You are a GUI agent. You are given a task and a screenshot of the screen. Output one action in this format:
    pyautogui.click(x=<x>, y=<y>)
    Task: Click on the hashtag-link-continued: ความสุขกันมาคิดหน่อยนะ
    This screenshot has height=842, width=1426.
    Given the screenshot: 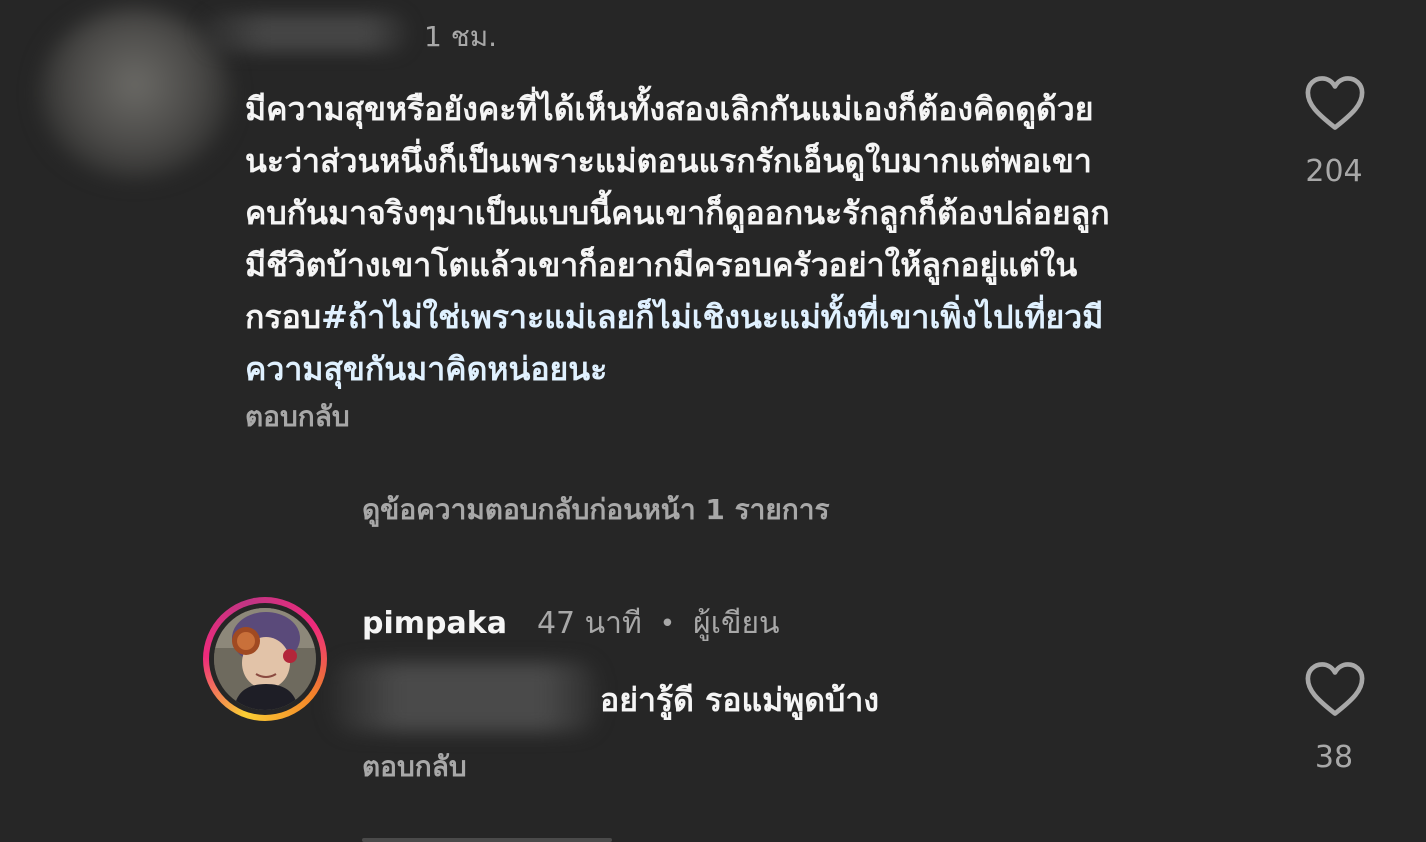 What is the action you would take?
    pyautogui.click(x=745, y=369)
    